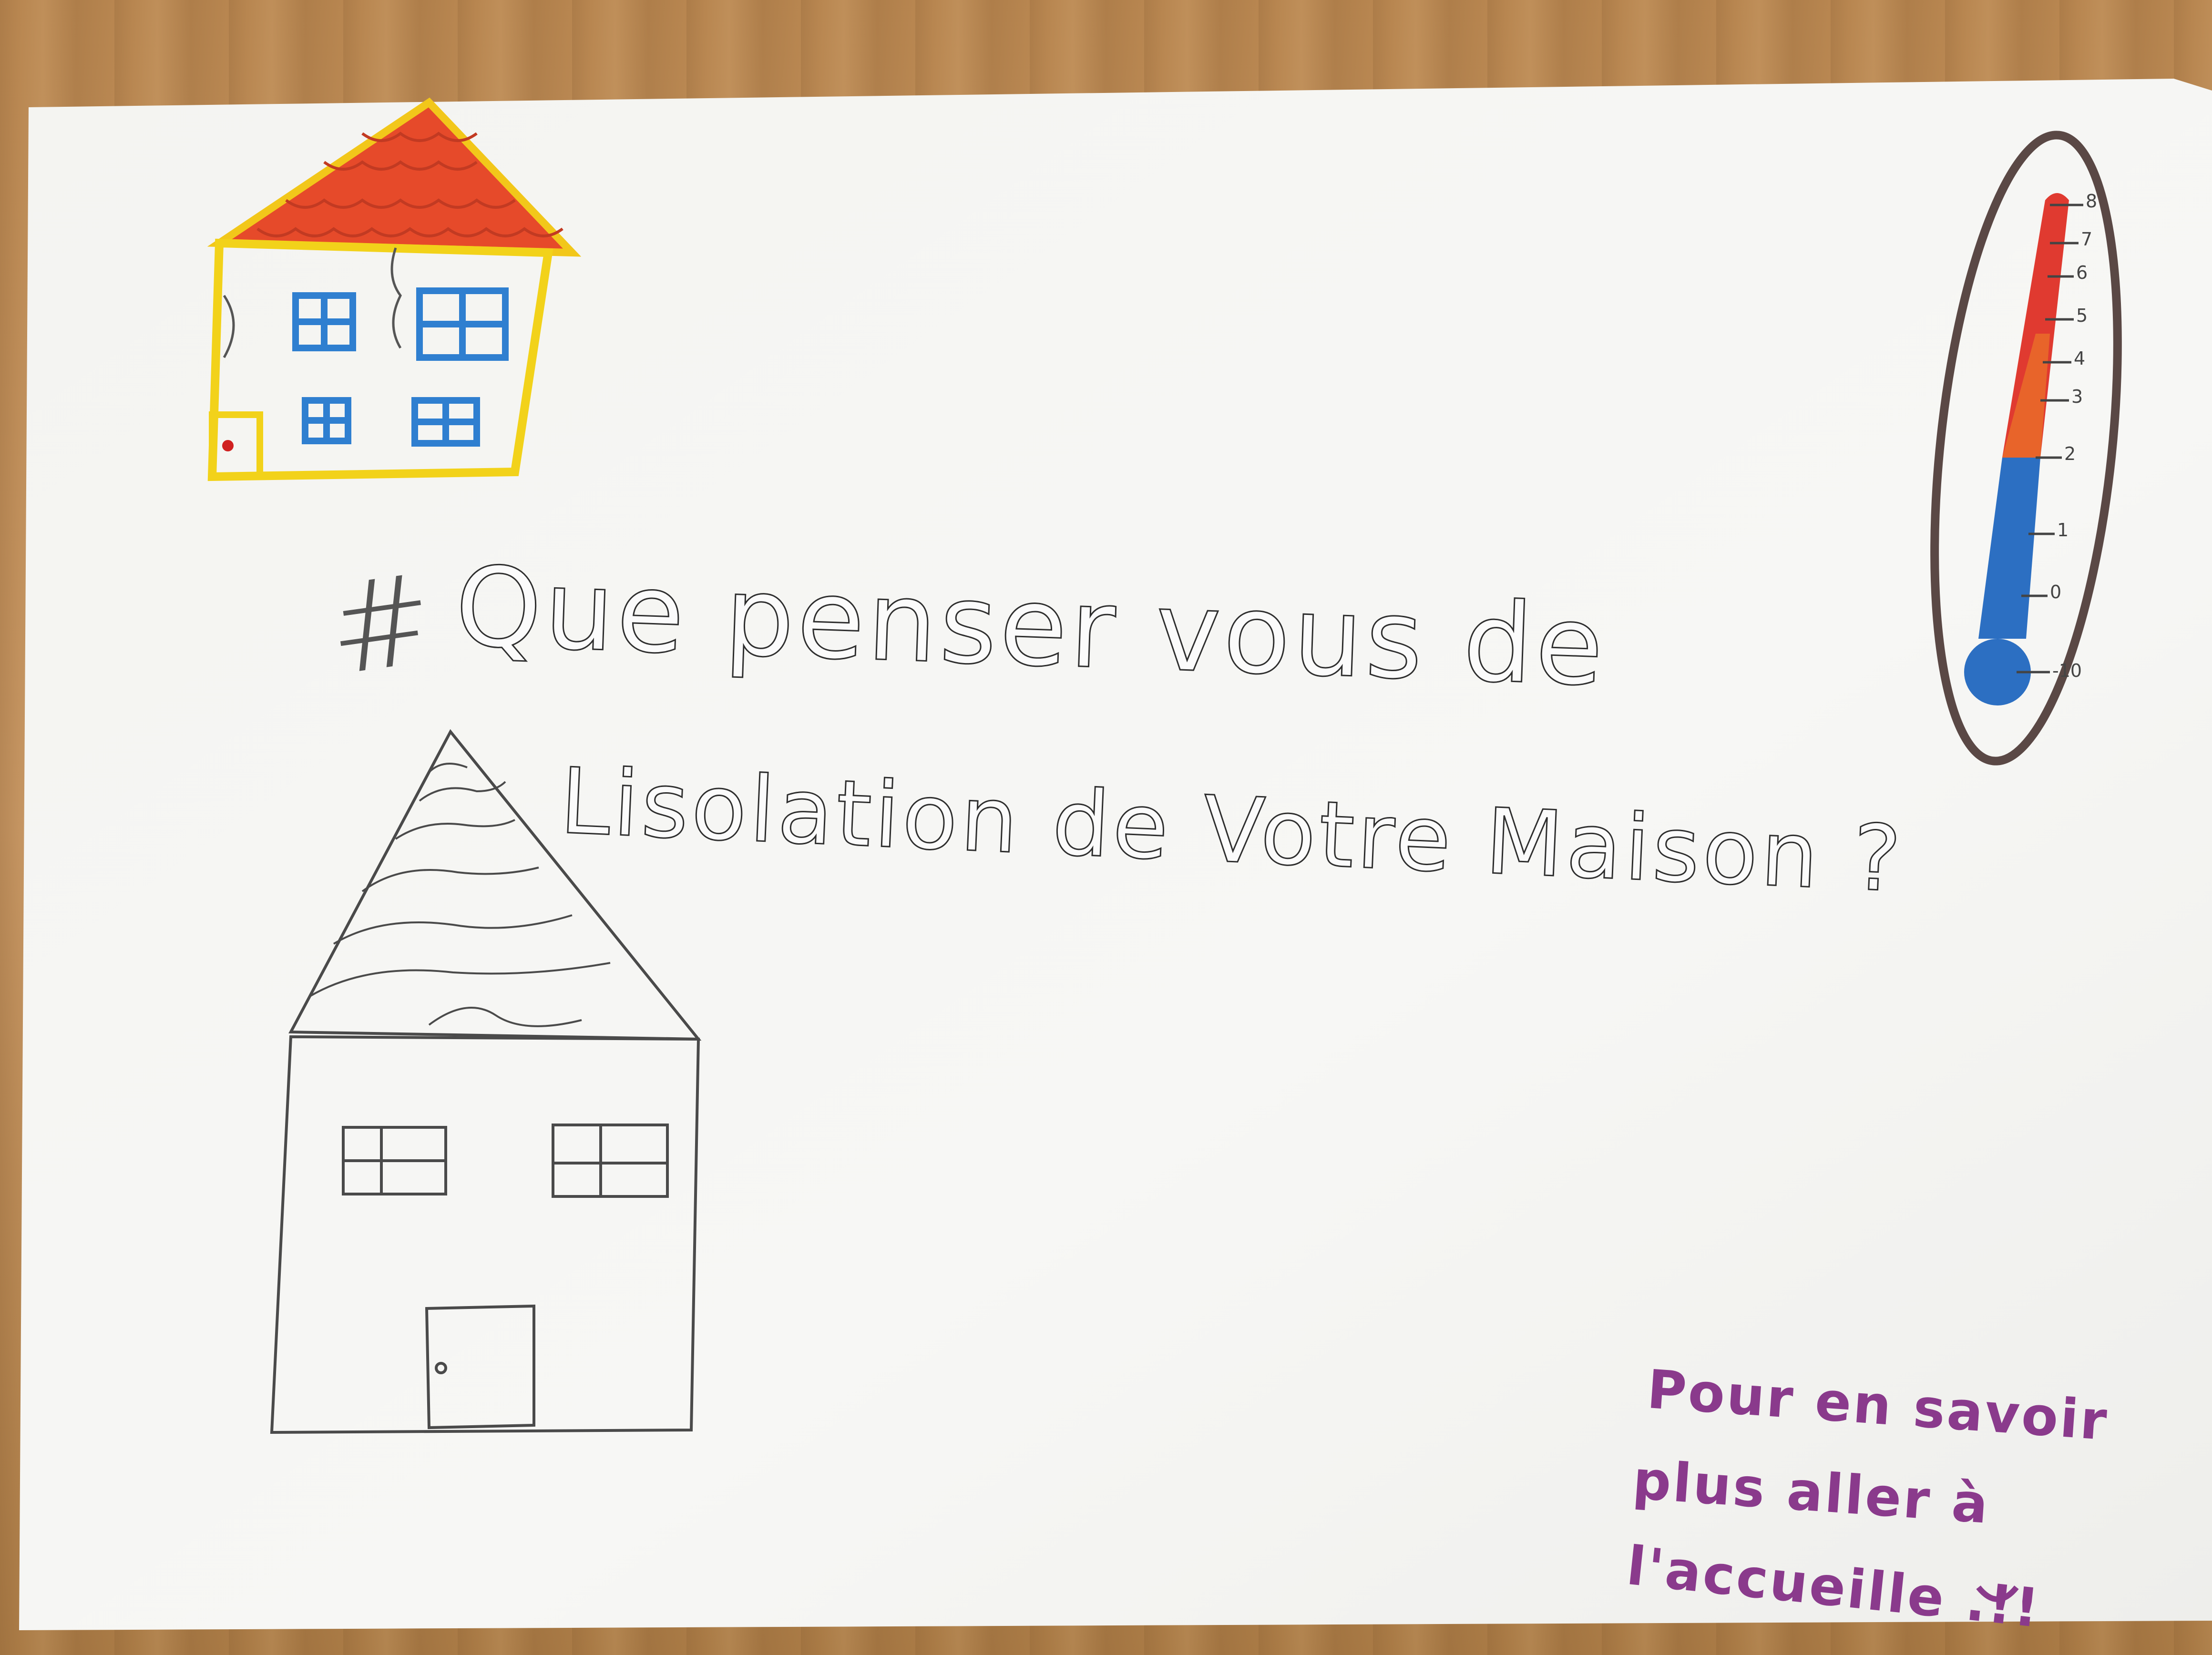  I want to click on colored-house, so click(394, 289).